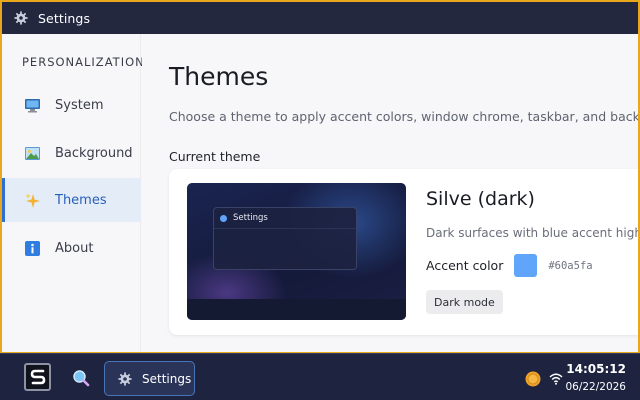  What do you see at coordinates (250, 218) in the screenshot?
I see `preview-window-title: Settings` at bounding box center [250, 218].